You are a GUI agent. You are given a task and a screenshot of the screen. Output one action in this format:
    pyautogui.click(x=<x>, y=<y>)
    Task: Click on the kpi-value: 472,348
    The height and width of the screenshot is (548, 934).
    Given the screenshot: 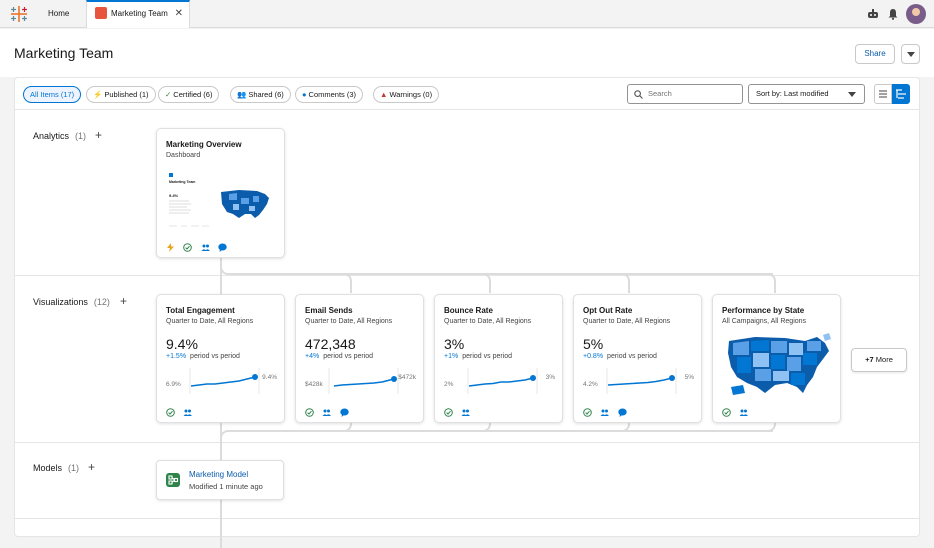 What is the action you would take?
    pyautogui.click(x=330, y=344)
    